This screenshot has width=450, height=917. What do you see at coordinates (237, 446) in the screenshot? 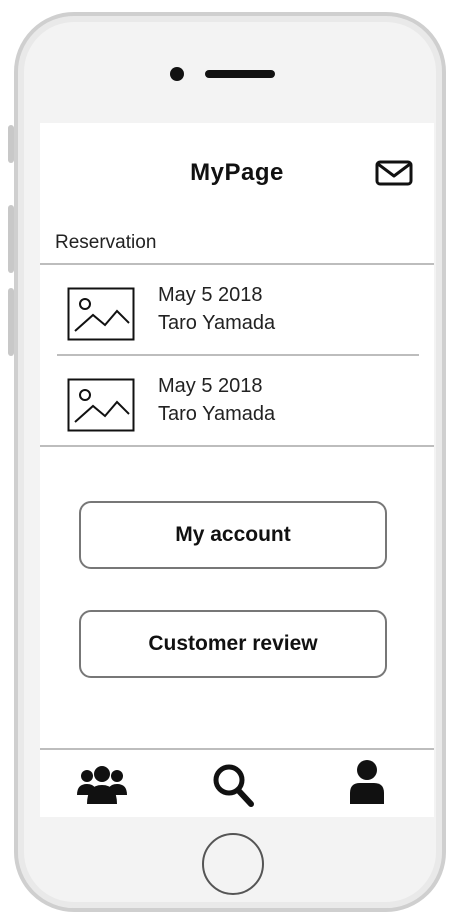
I see `section-divider` at bounding box center [237, 446].